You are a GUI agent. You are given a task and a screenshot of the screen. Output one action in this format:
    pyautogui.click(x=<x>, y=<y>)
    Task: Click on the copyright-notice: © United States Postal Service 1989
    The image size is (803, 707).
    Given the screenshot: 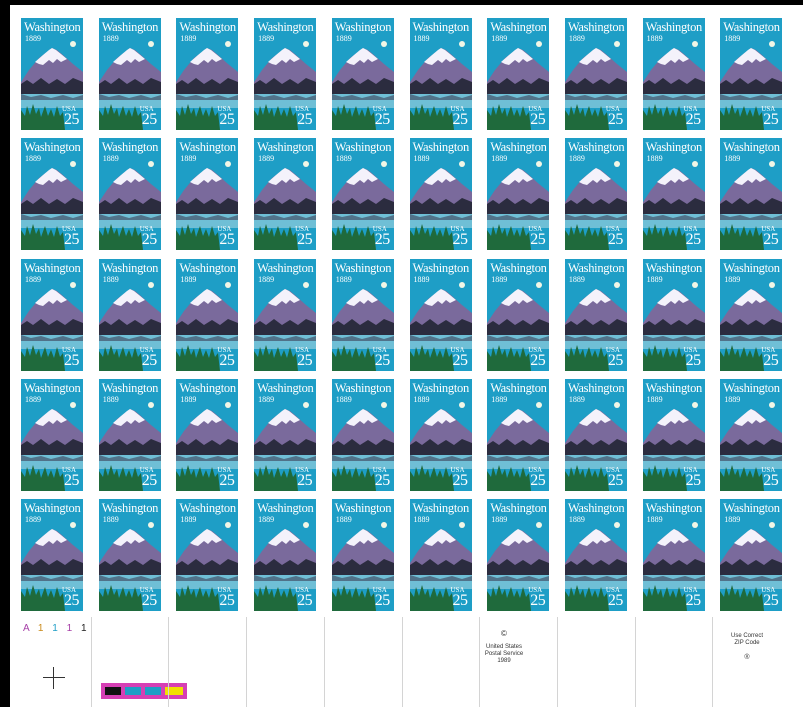 What is the action you would take?
    pyautogui.click(x=504, y=647)
    